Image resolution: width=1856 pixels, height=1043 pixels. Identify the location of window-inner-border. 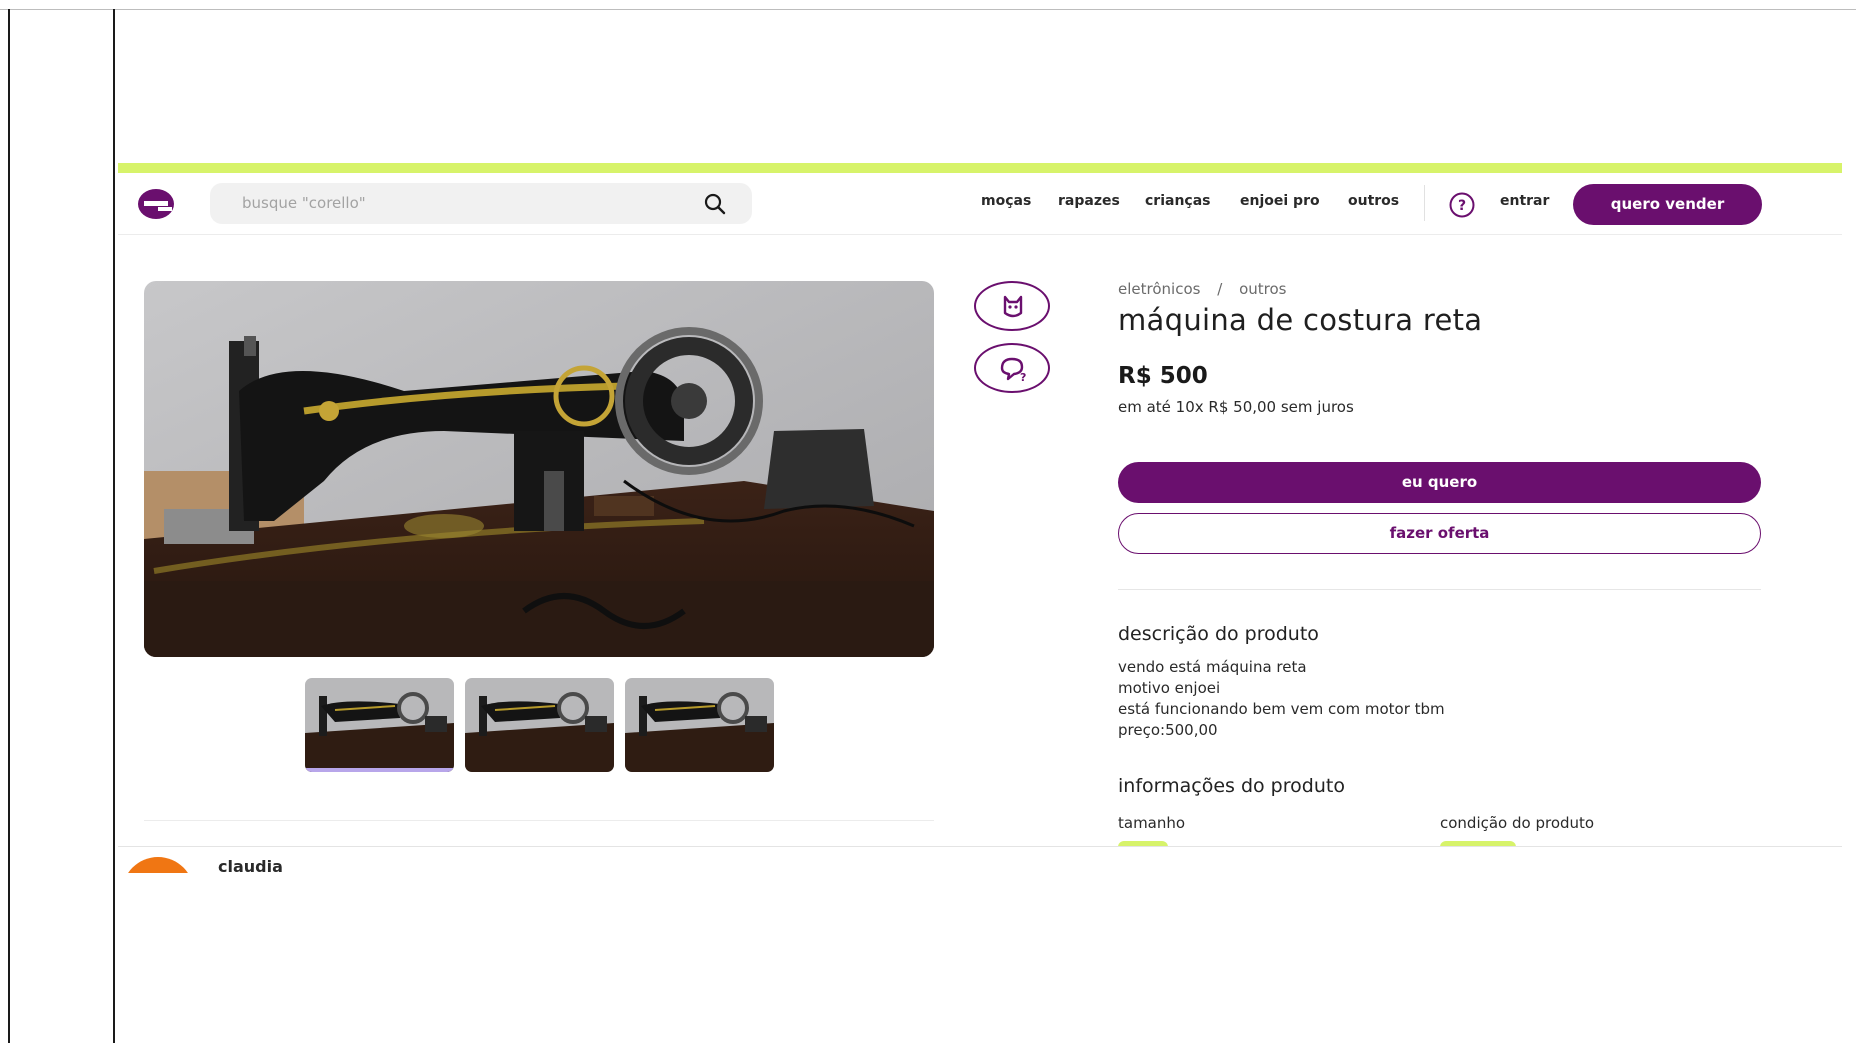
(114, 526).